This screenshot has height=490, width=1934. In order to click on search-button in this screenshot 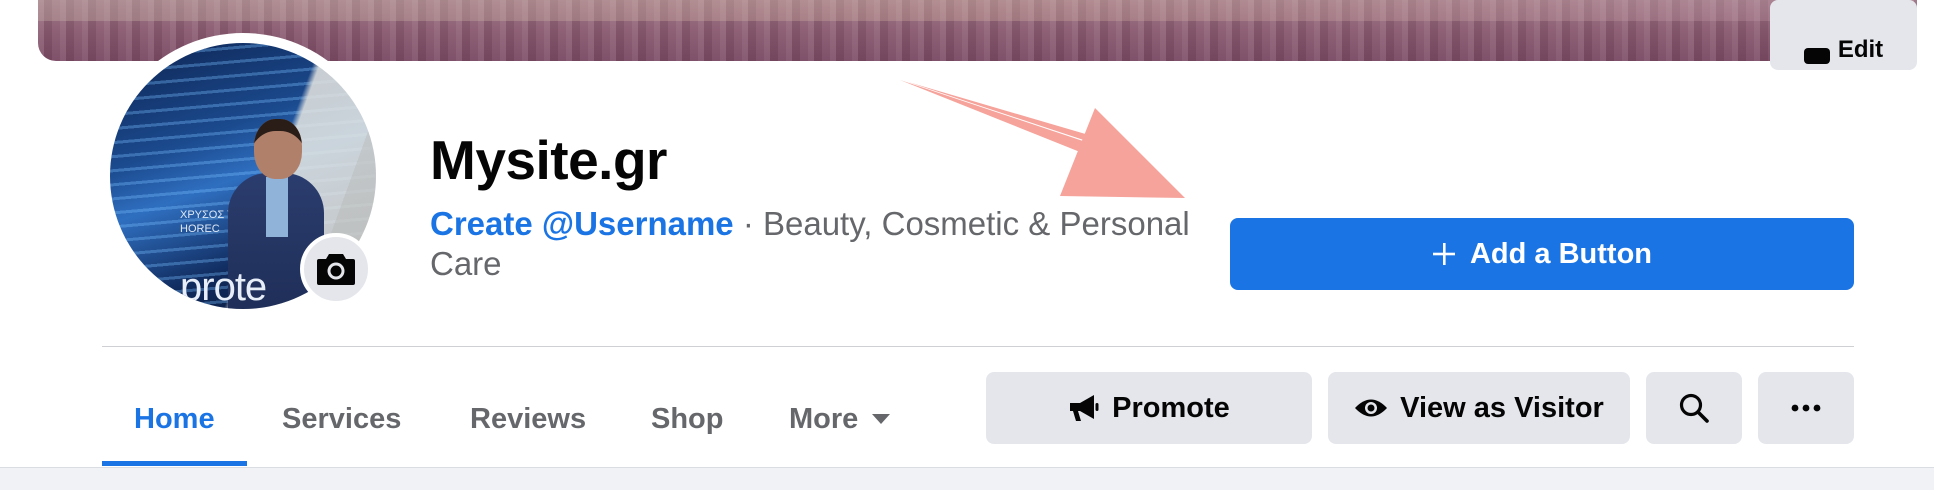, I will do `click(1694, 408)`.